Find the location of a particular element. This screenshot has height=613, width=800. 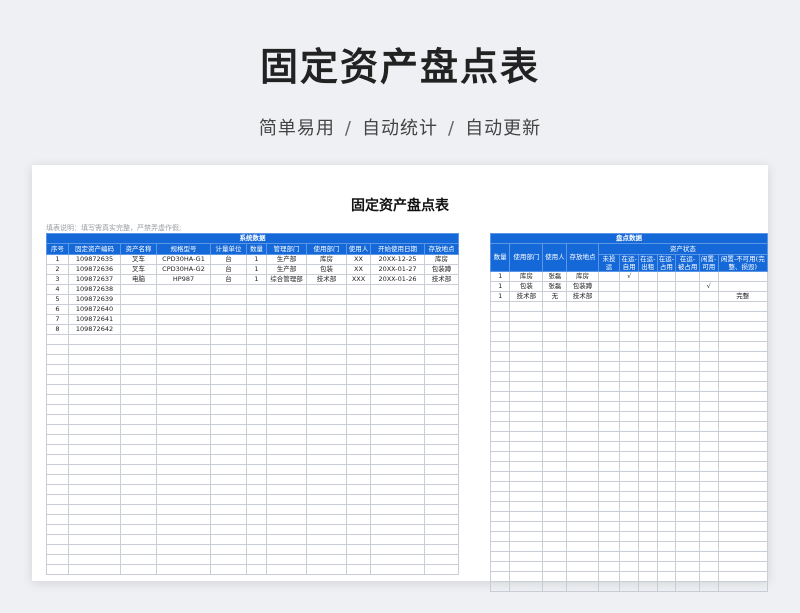

table-cell: 7 is located at coordinates (57, 319).